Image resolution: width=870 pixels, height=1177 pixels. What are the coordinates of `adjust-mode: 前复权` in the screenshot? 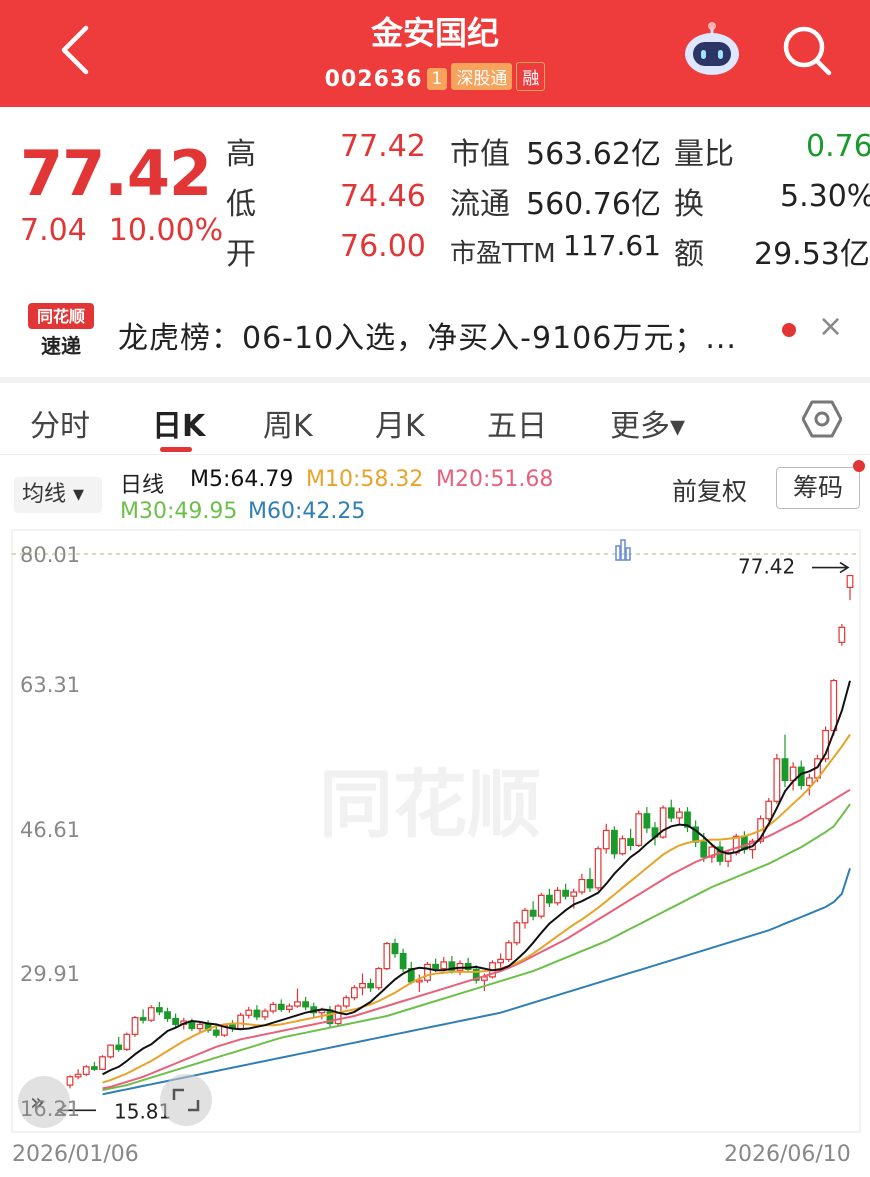 It's located at (709, 490).